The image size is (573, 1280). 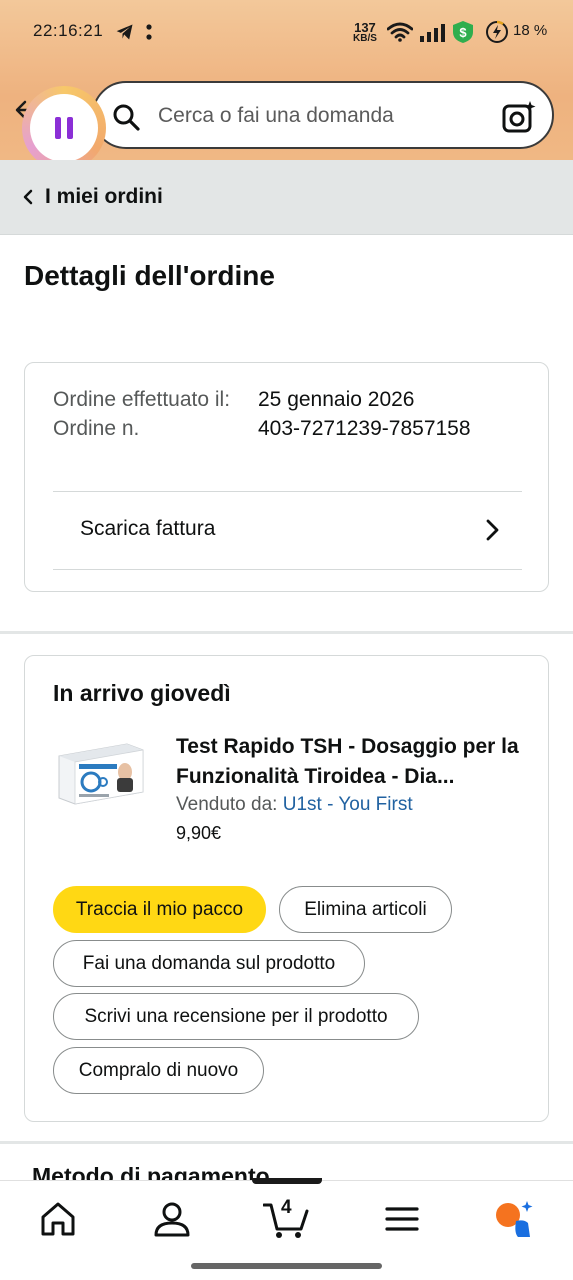 What do you see at coordinates (124, 32) in the screenshot?
I see `telegram-icon` at bounding box center [124, 32].